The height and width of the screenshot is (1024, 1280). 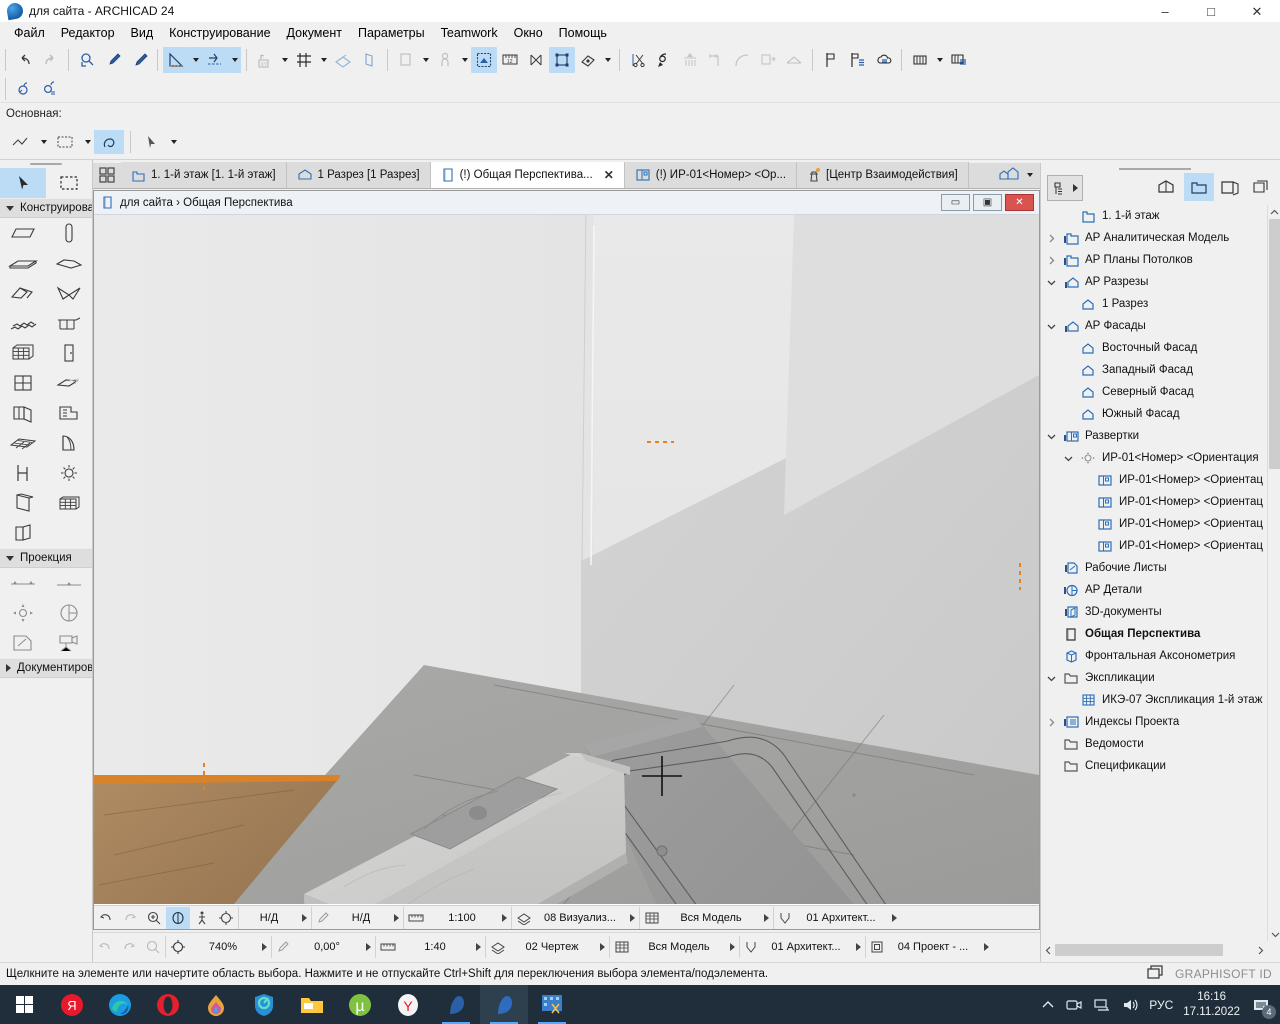 I want to click on flag-icon, so click(x=831, y=60).